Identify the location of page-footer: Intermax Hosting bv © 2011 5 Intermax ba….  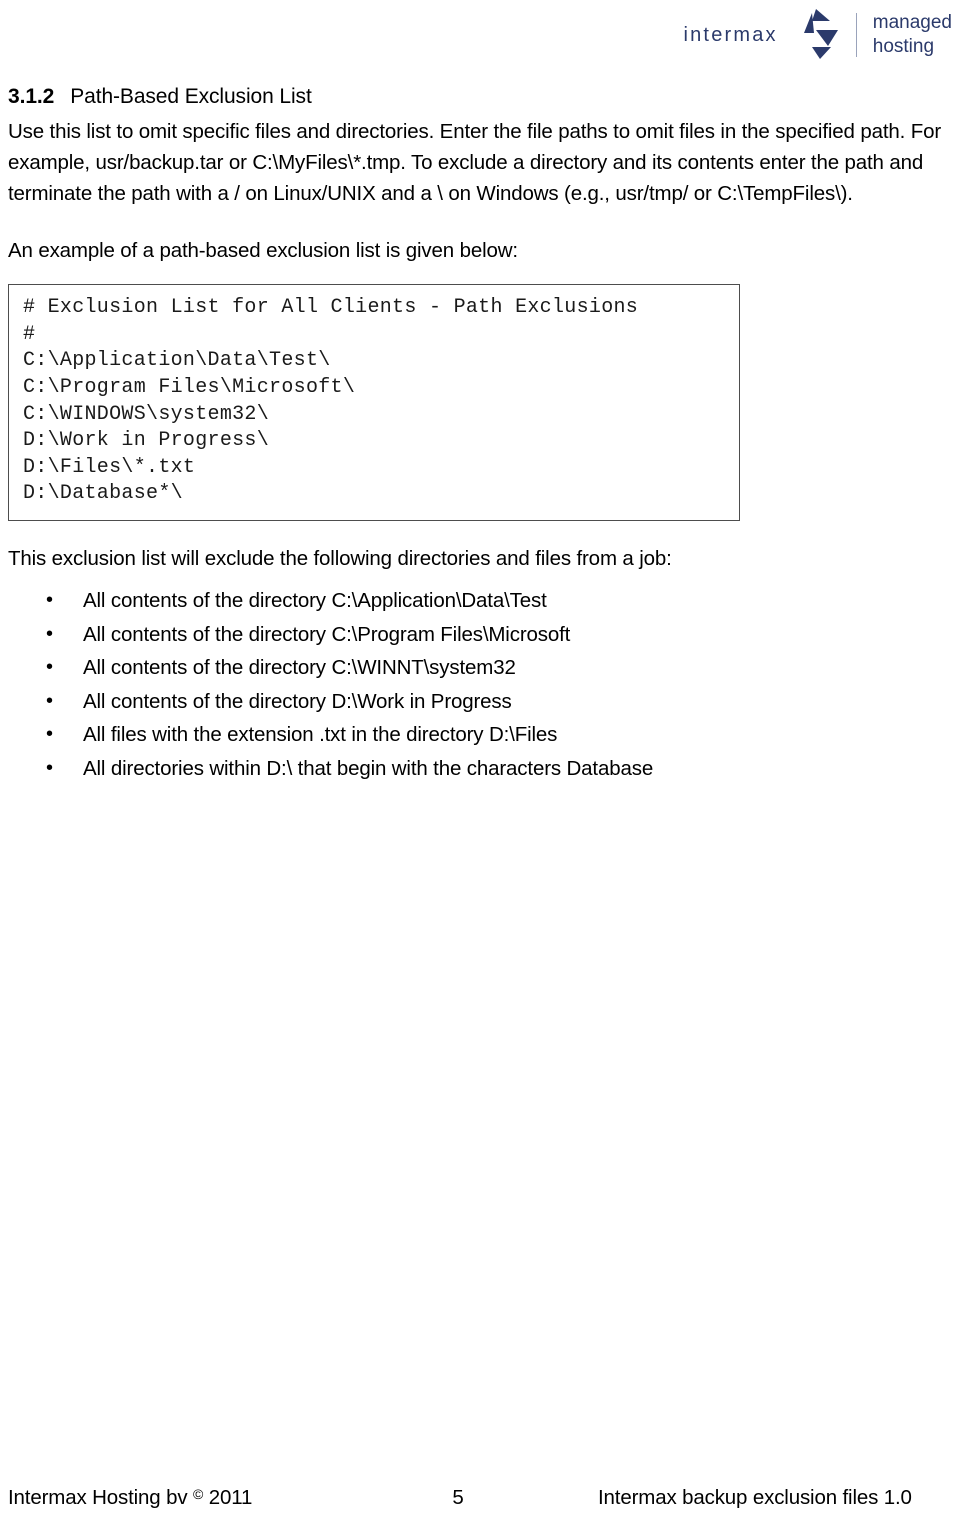
(480, 1496).